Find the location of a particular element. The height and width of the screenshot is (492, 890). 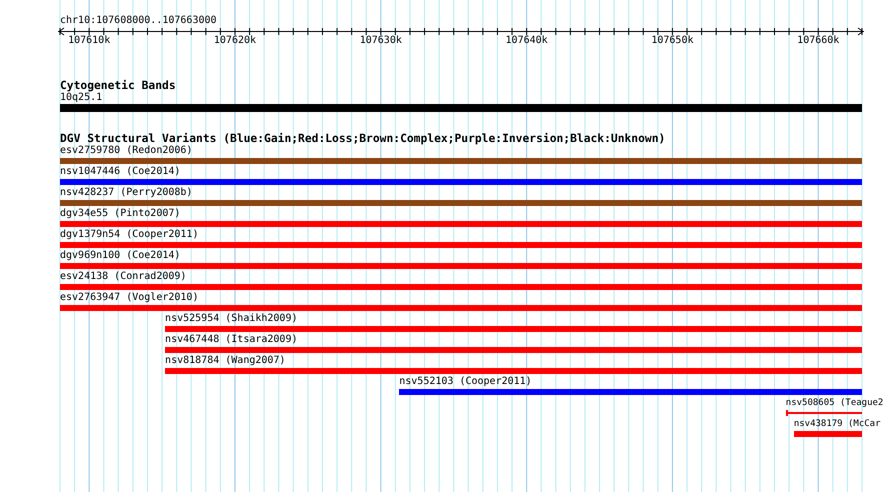

variant-label: esv24138 (Conrad2009) is located at coordinates (123, 277).